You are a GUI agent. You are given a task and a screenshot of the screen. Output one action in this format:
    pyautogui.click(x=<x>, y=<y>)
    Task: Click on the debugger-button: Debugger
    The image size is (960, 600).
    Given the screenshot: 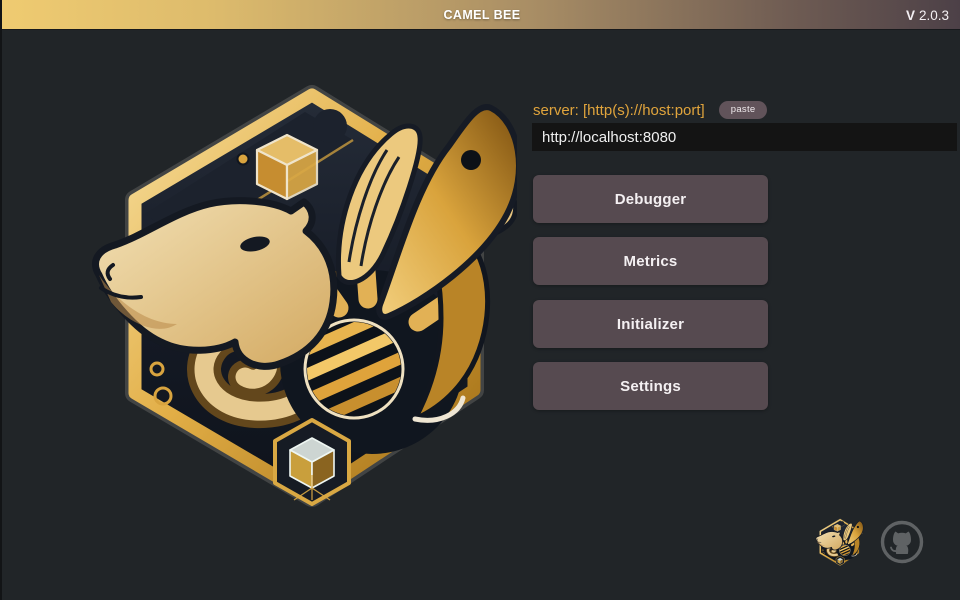 What is the action you would take?
    pyautogui.click(x=650, y=199)
    